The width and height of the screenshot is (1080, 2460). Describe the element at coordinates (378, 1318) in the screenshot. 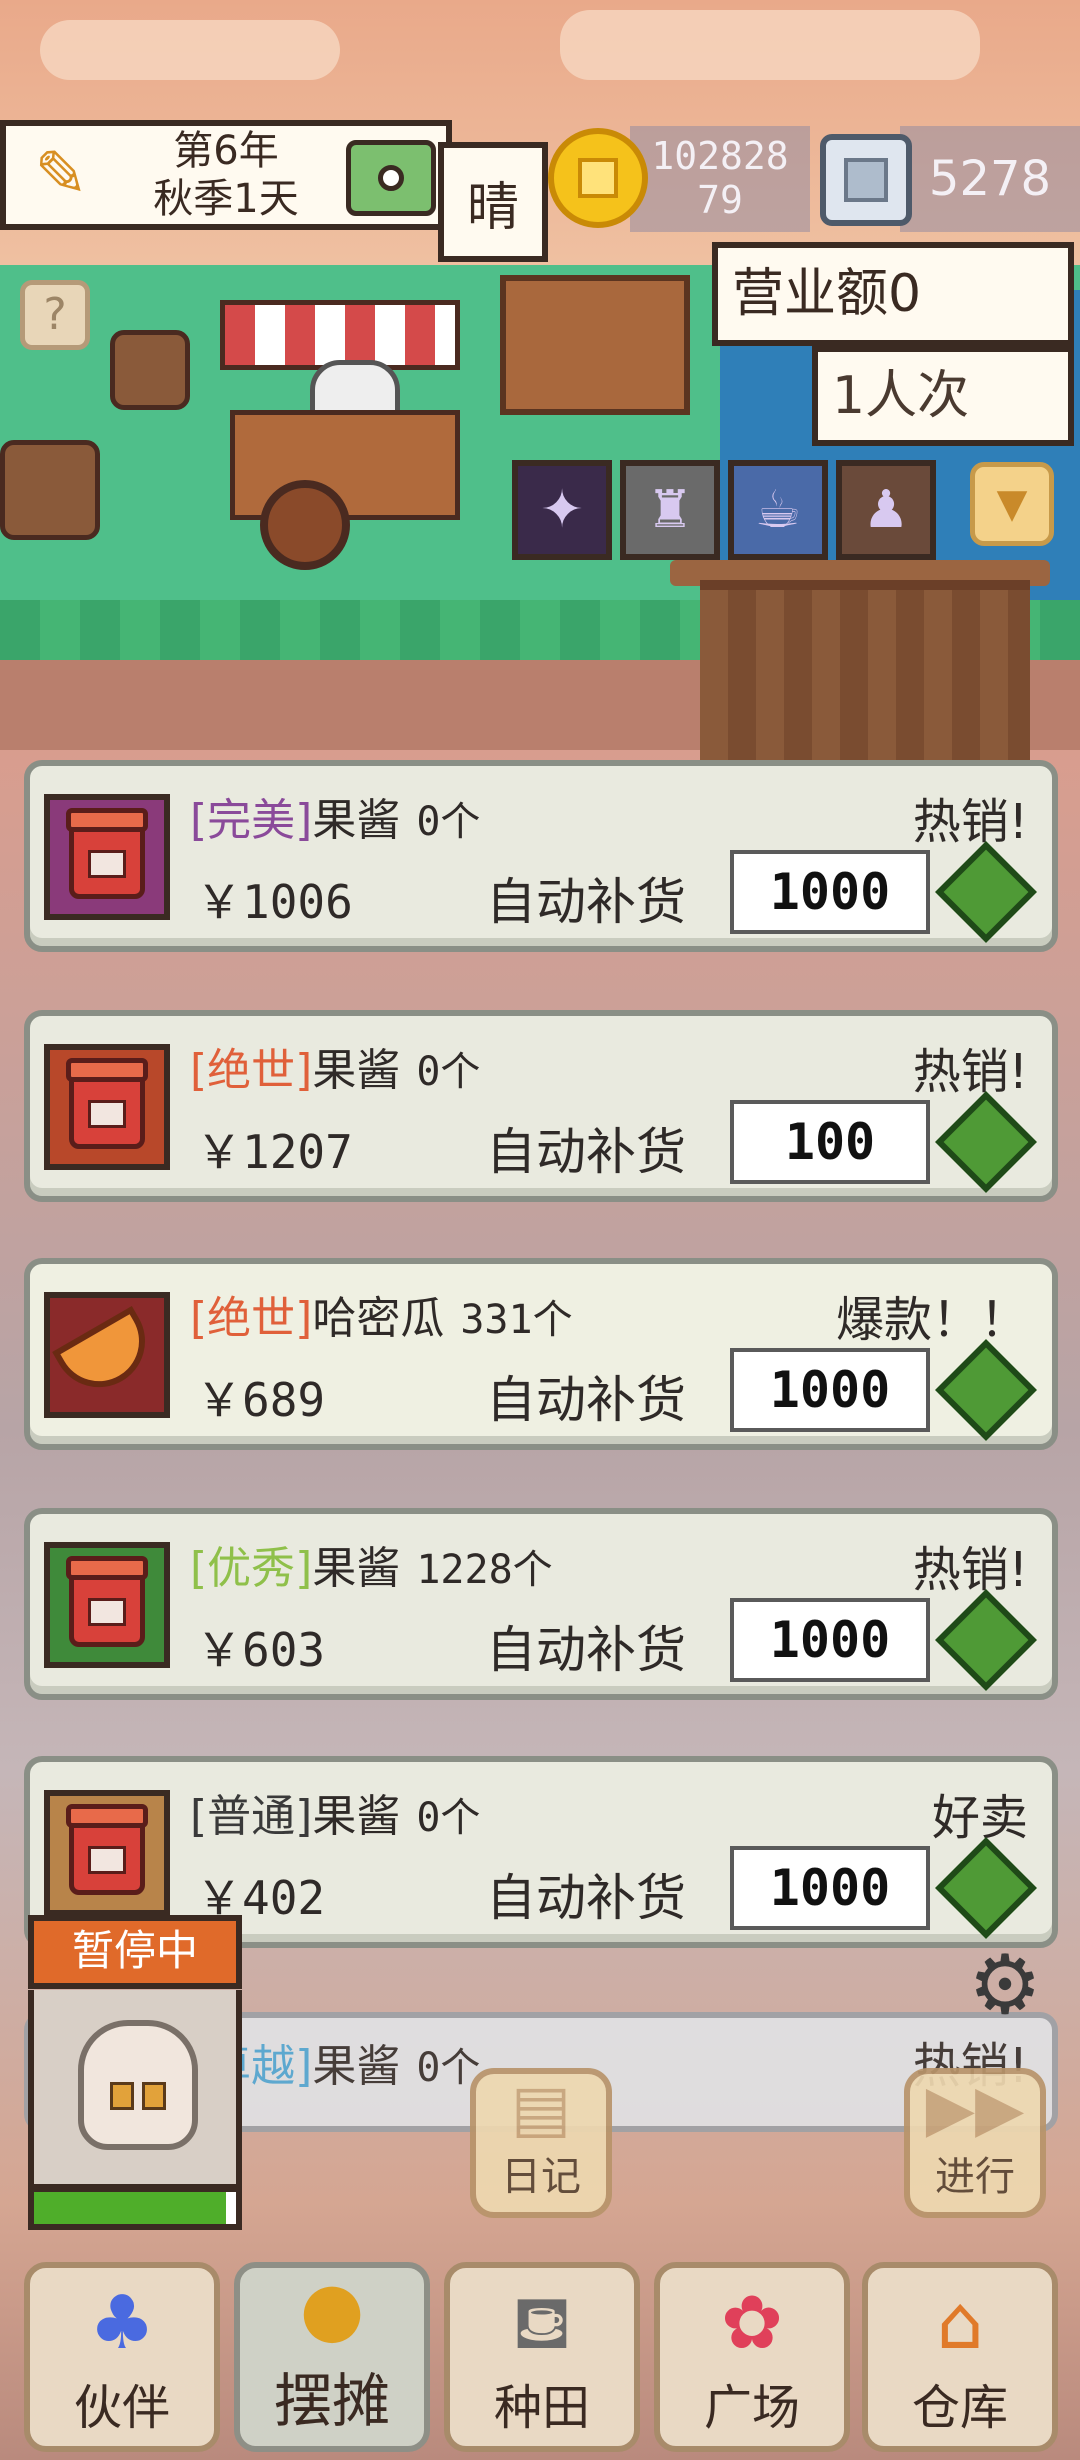

I see `item-name: 哈密瓜` at that location.